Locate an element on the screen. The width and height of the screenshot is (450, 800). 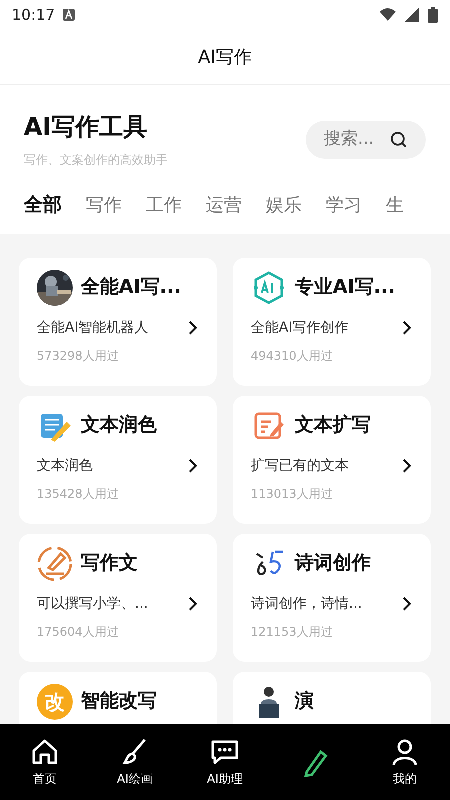
signal-icon is located at coordinates (412, 15).